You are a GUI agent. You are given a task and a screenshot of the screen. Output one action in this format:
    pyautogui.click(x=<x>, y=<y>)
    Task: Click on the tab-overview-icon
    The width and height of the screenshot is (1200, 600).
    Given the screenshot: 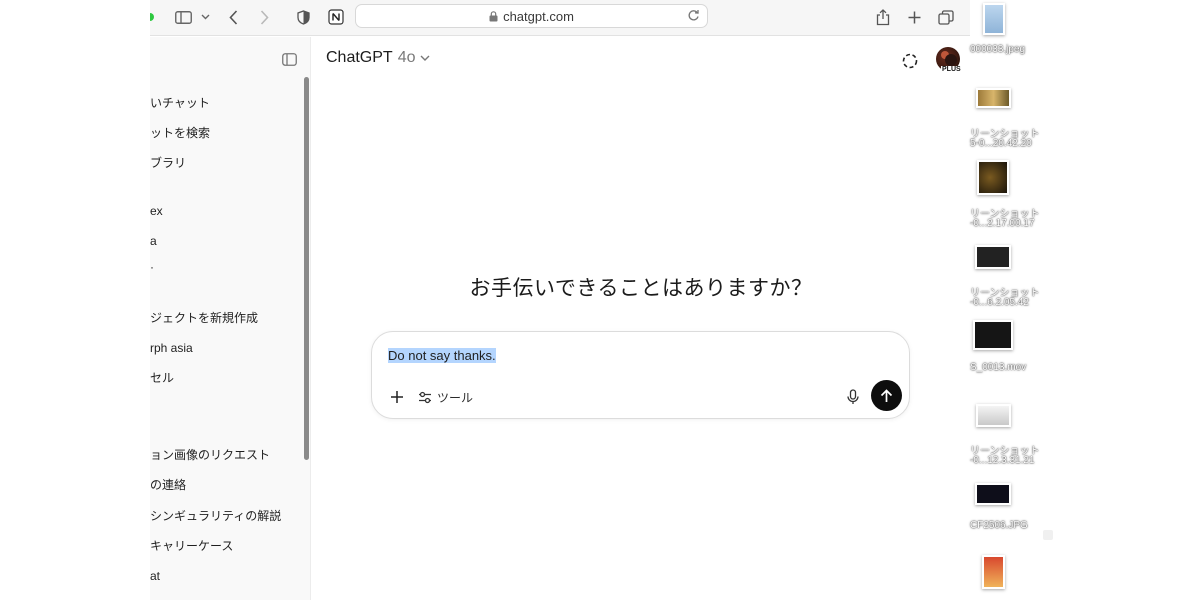 What is the action you would take?
    pyautogui.click(x=946, y=17)
    